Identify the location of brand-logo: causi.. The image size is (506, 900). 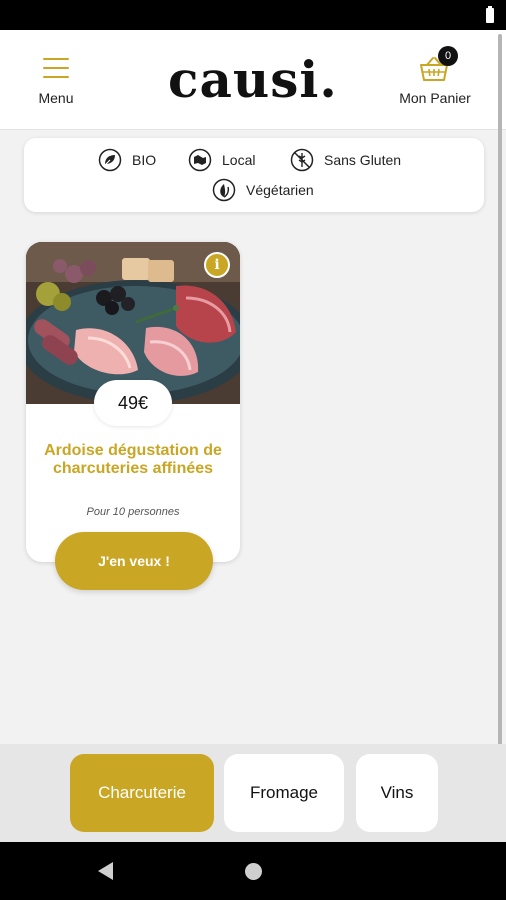
(253, 79).